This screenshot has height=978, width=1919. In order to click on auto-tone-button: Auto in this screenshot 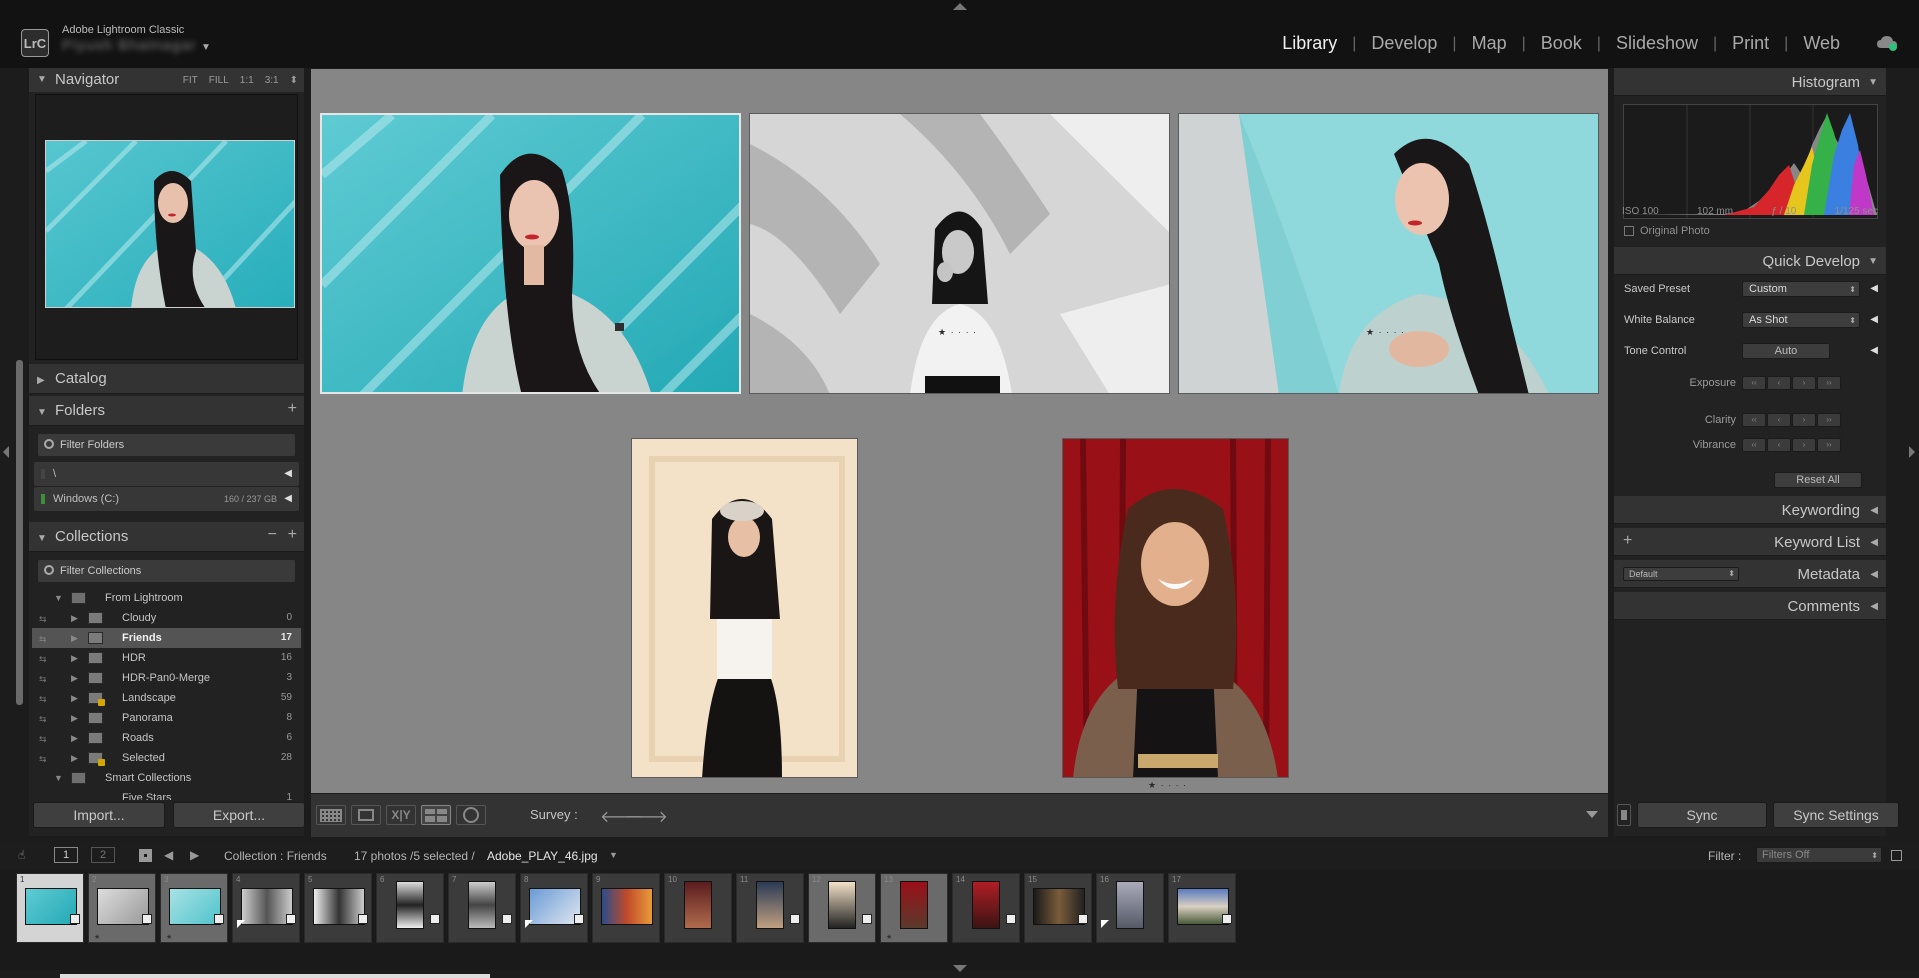, I will do `click(1786, 351)`.